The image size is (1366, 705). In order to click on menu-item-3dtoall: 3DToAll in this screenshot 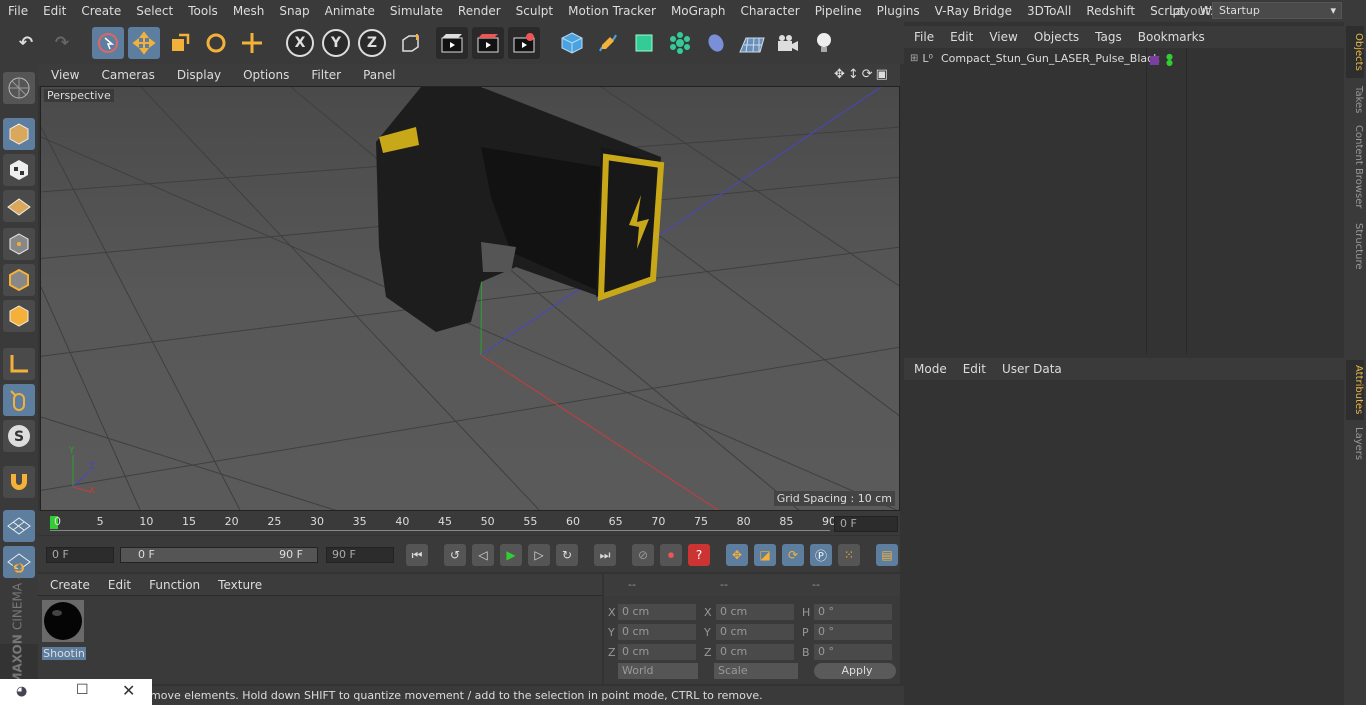, I will do `click(1048, 11)`.